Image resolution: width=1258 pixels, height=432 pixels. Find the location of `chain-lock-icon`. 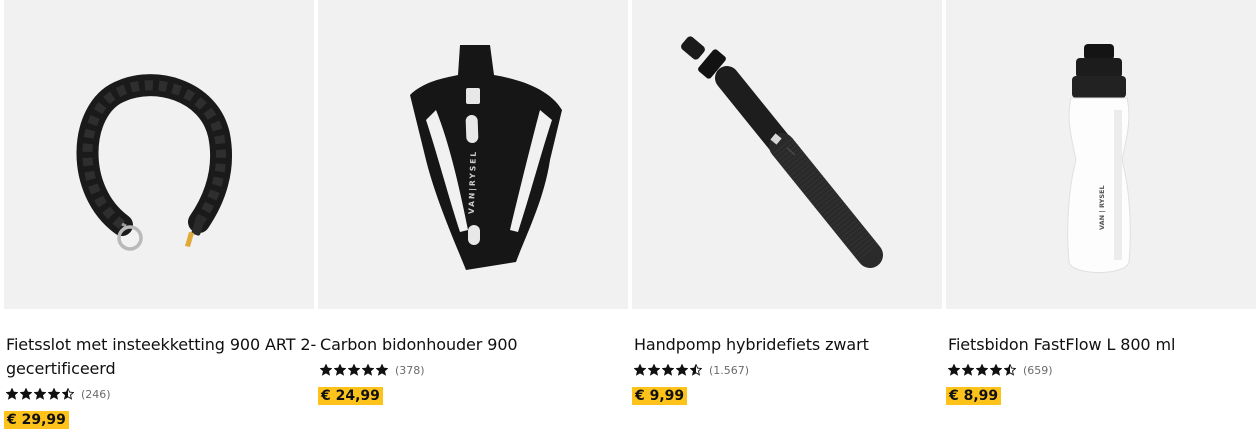

chain-lock-icon is located at coordinates (154, 162).